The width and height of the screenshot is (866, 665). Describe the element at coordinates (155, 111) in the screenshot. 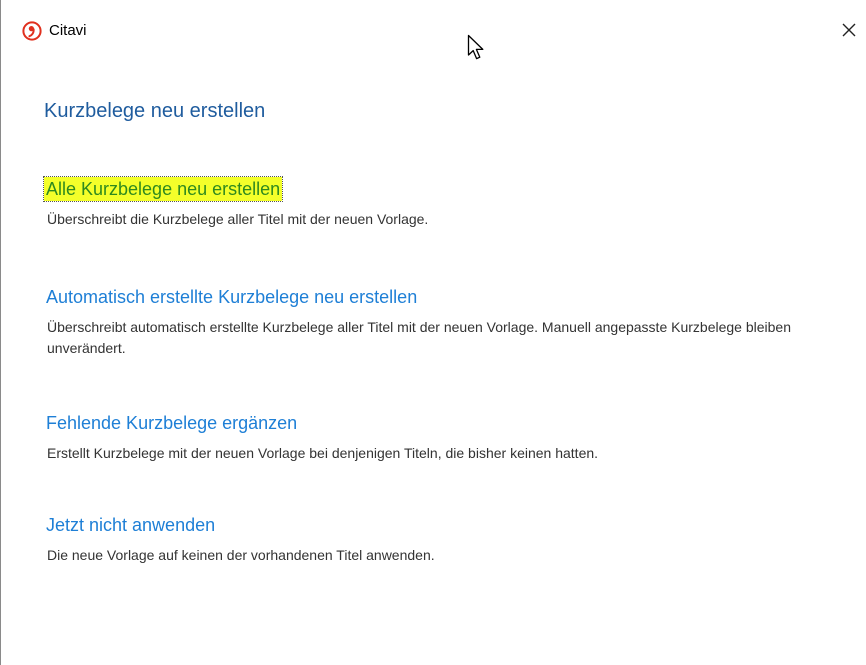

I see `dialog-heading: Kurzbelege neu erstellen` at that location.